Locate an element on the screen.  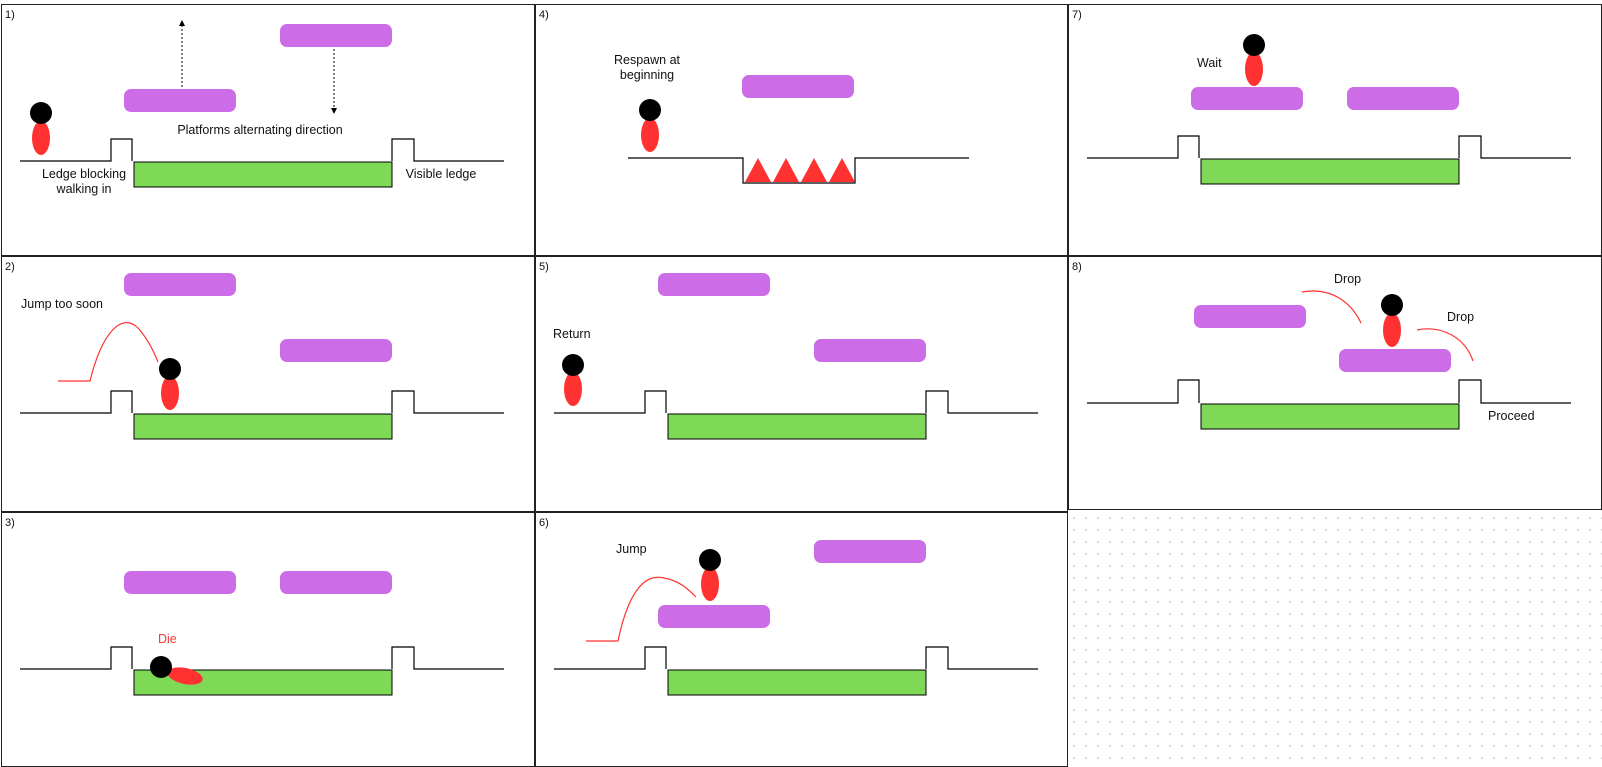
panel-number: 3) is located at coordinates (10, 523).